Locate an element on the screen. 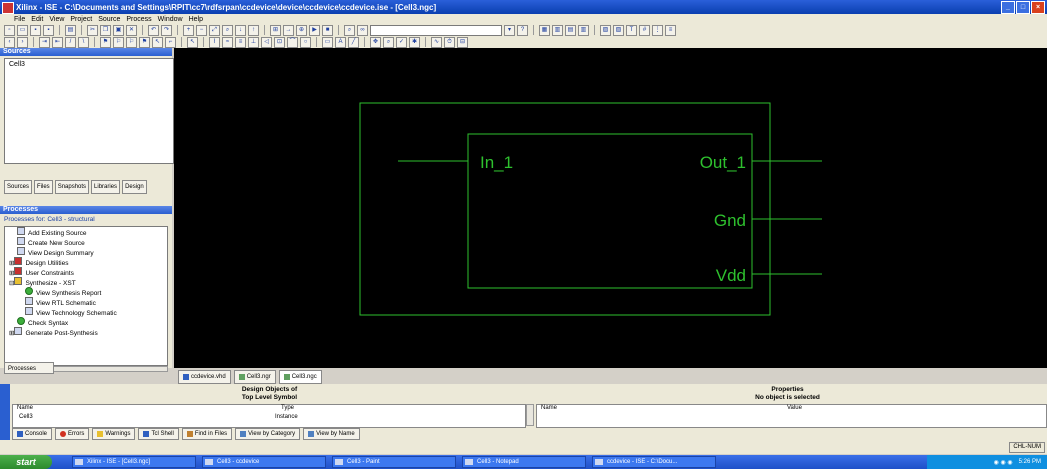 The width and height of the screenshot is (1047, 469). search-combo is located at coordinates (436, 30).